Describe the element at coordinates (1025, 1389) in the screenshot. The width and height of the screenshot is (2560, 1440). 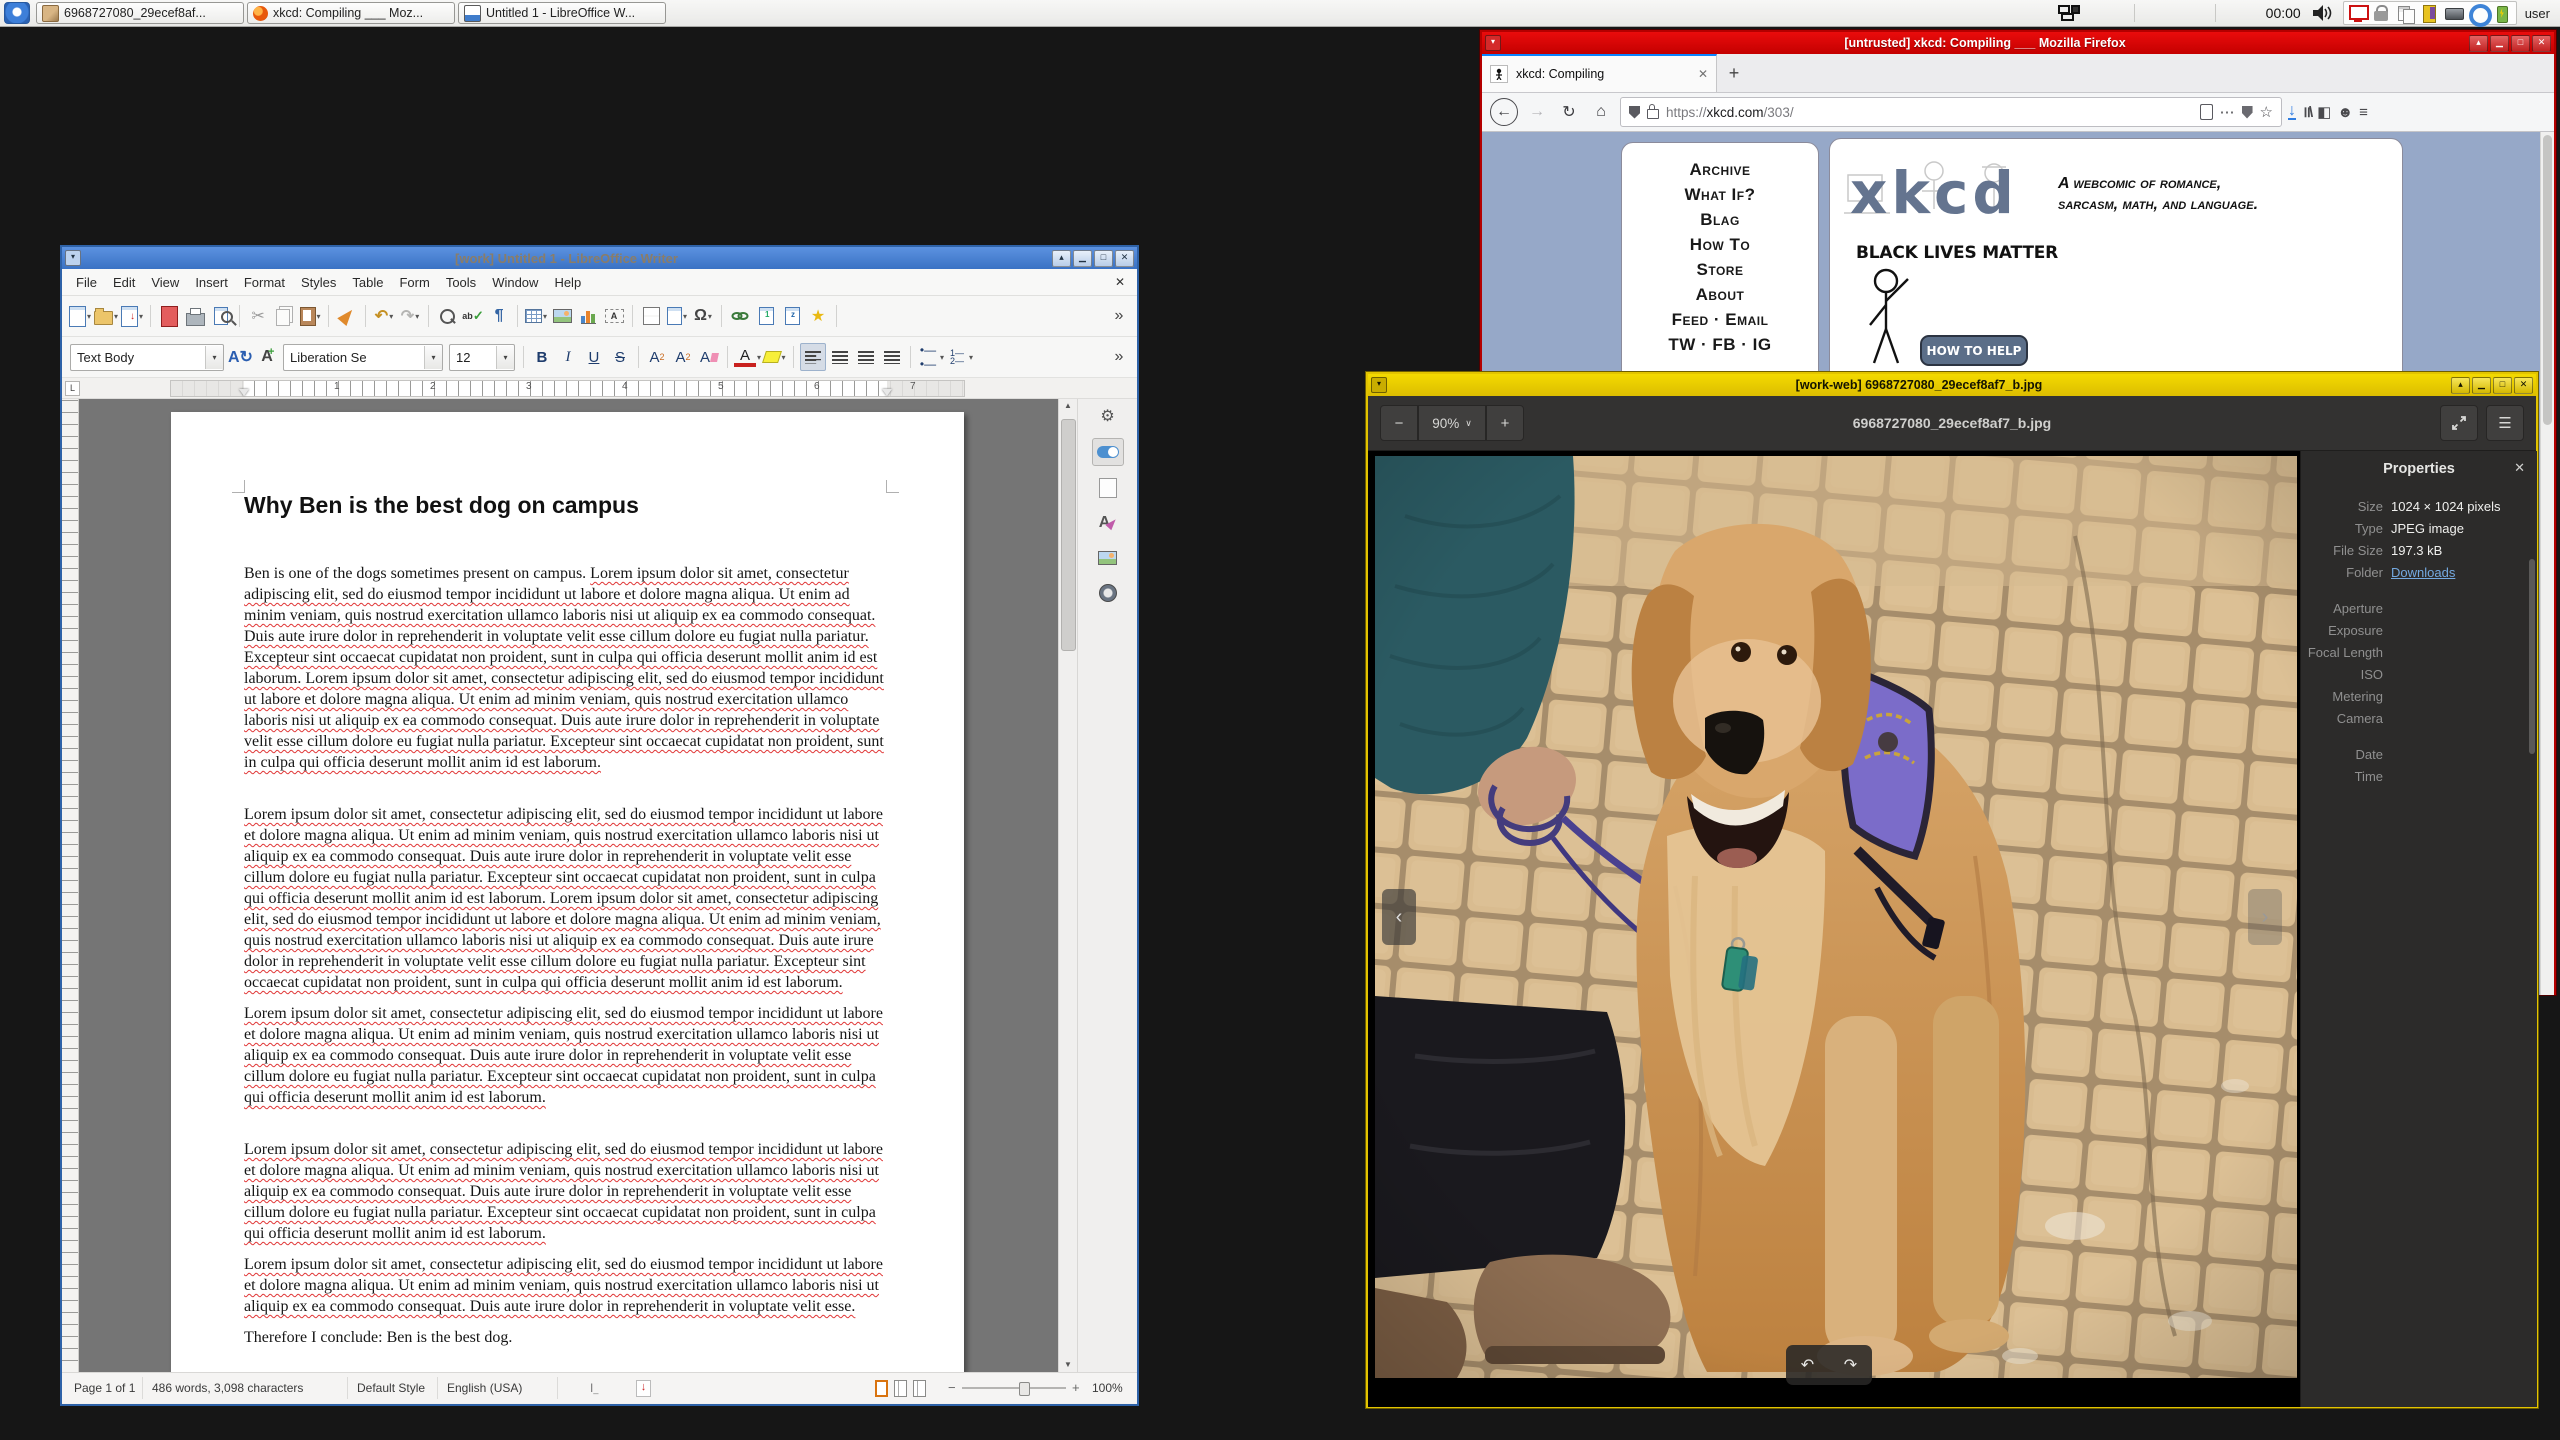
I see `zoom-slider-knob` at that location.